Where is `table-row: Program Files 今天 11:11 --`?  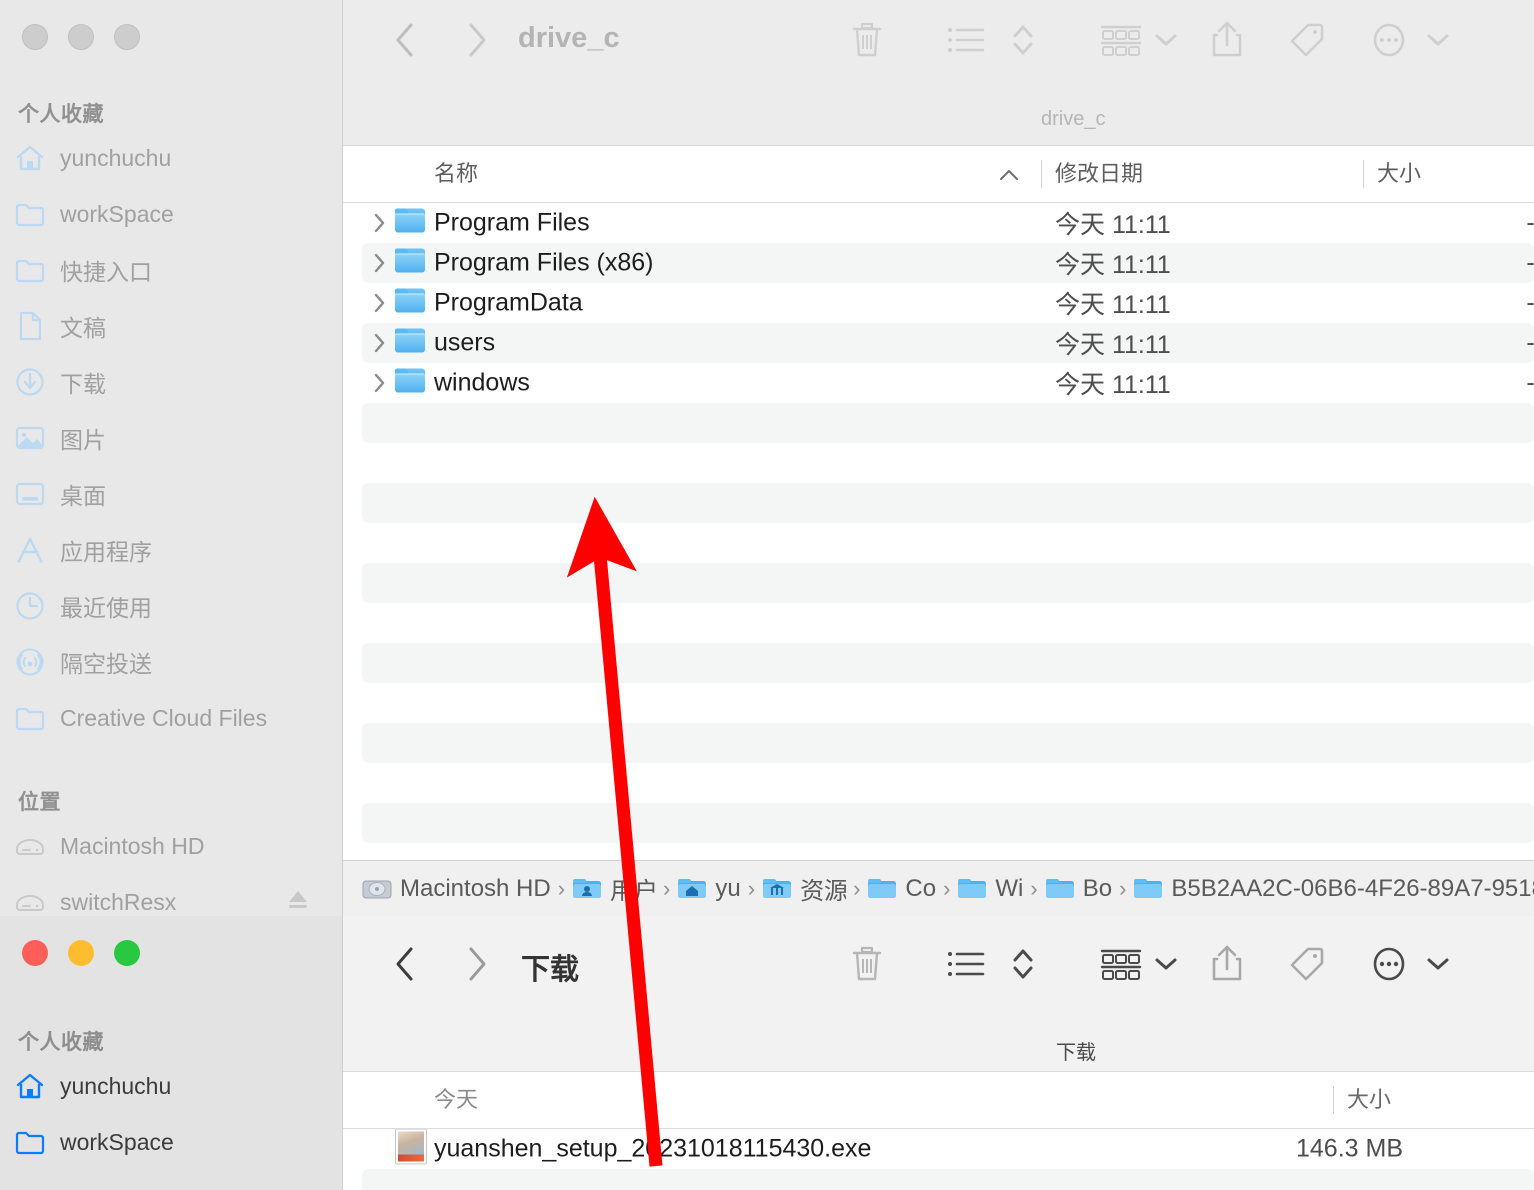
table-row: Program Files 今天 11:11 -- is located at coordinates (938, 223).